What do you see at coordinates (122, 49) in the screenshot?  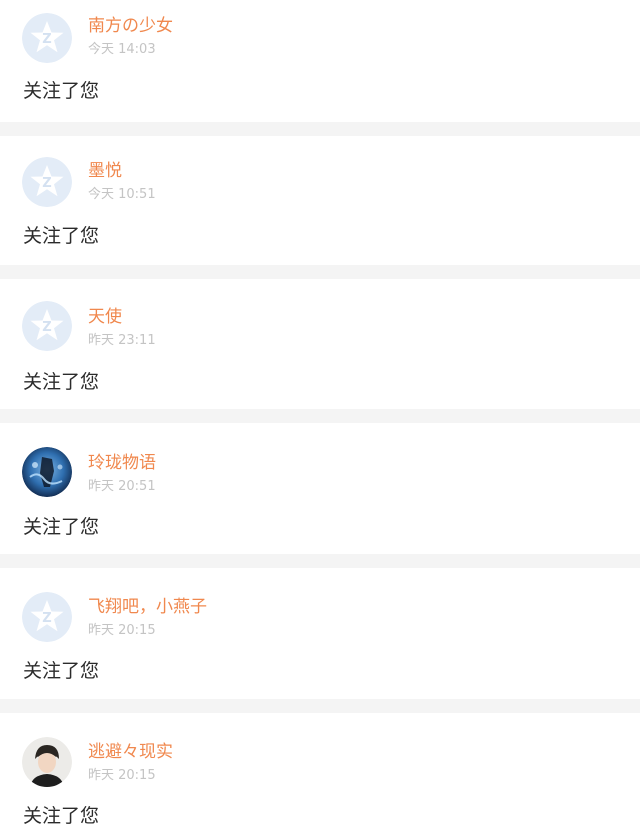 I see `timestamp: 今天 14:03` at bounding box center [122, 49].